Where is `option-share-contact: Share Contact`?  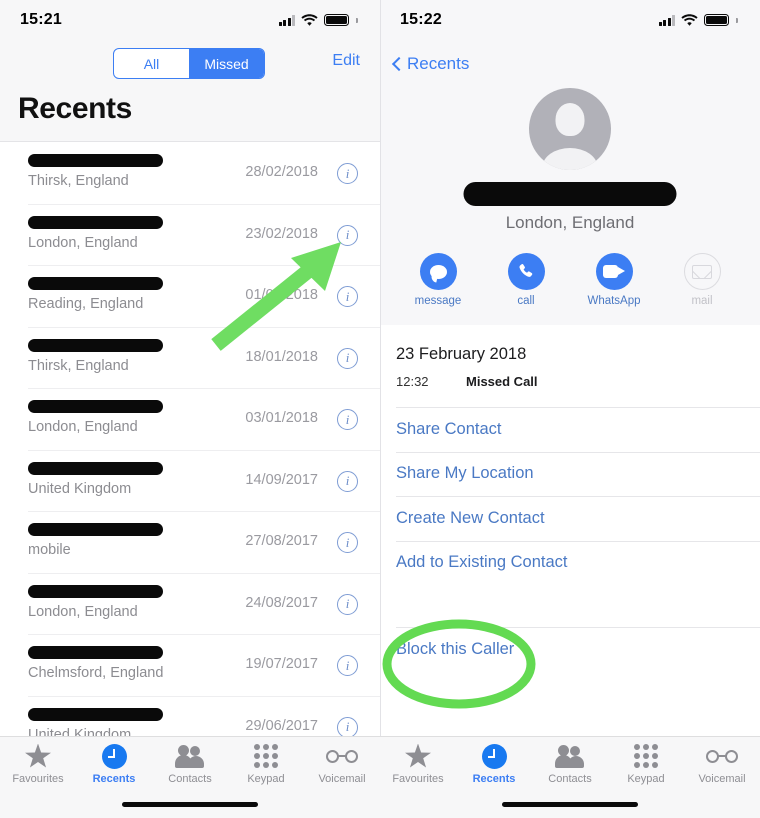 option-share-contact: Share Contact is located at coordinates (570, 429).